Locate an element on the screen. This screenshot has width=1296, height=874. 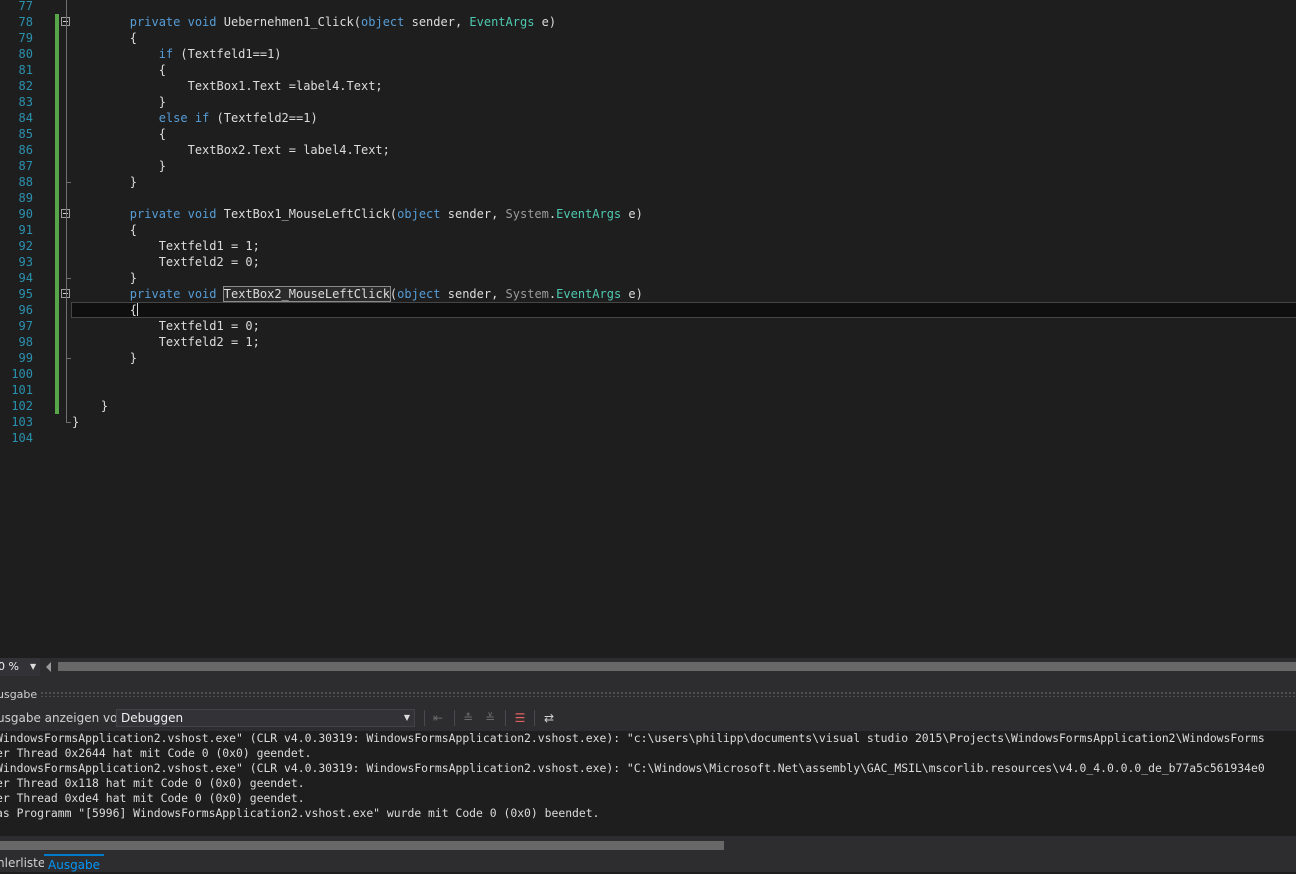
line-number: 95 is located at coordinates (25, 294).